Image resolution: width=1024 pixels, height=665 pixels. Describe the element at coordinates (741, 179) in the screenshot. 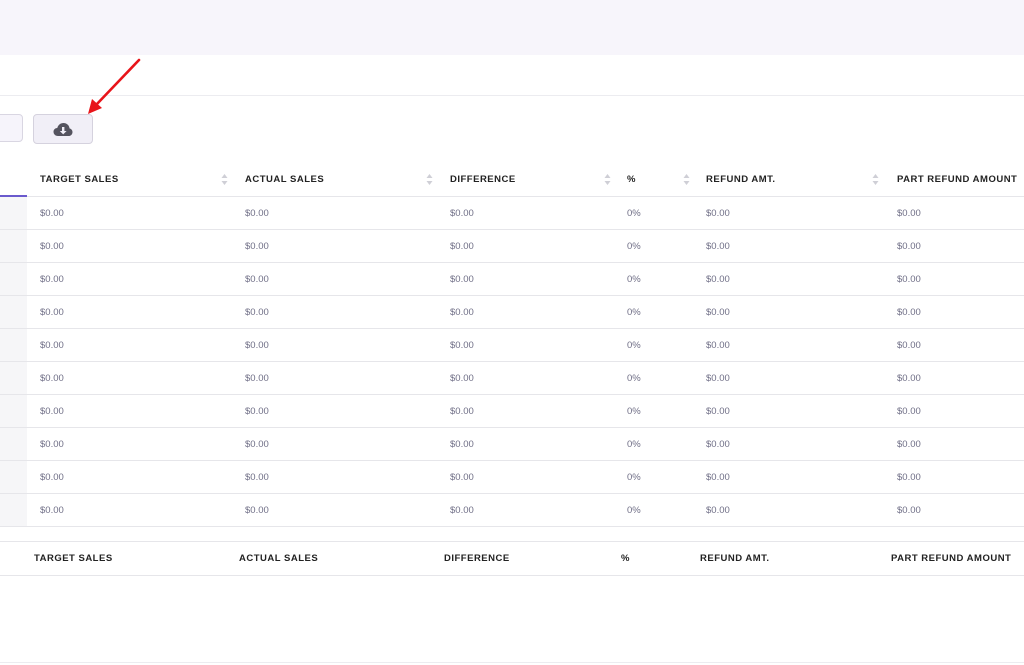

I see `column-header-refund: REFUND AMT.` at that location.